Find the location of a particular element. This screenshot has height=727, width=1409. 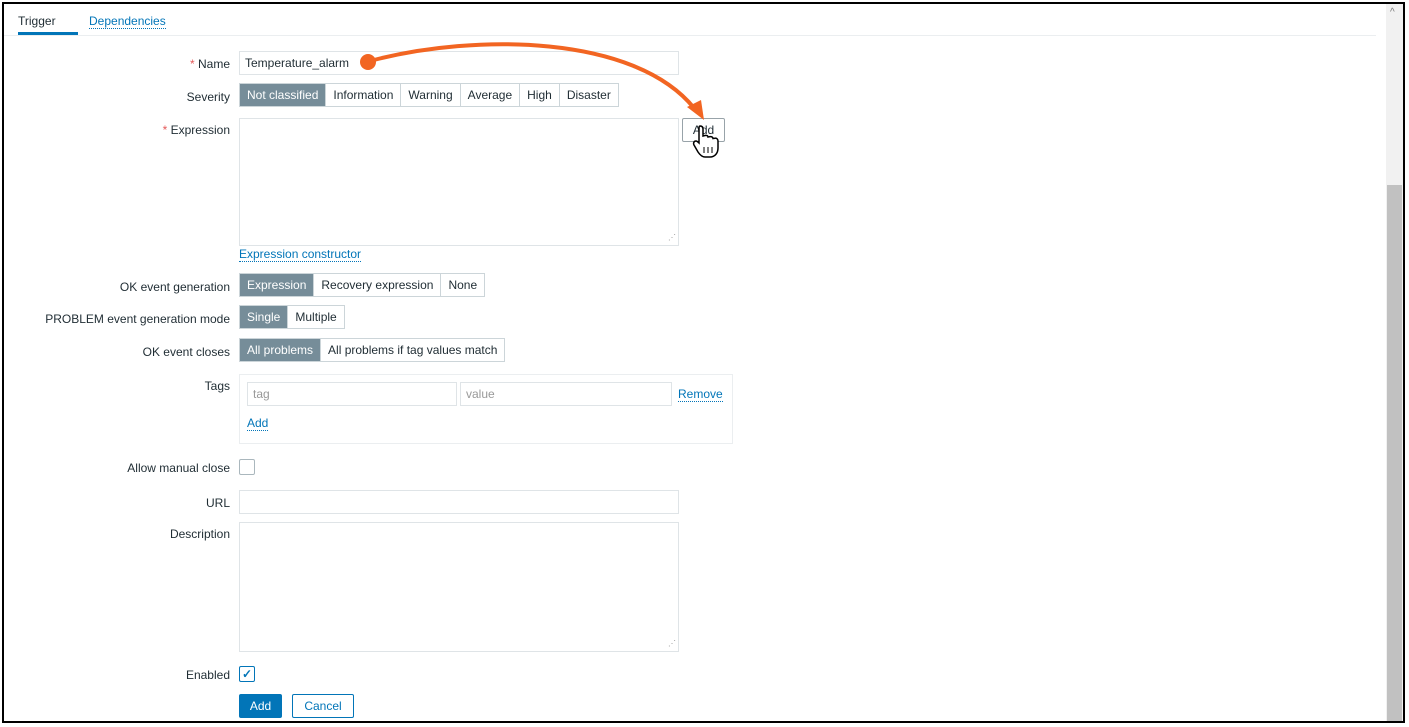

tag-add-link: Add is located at coordinates (258, 423).